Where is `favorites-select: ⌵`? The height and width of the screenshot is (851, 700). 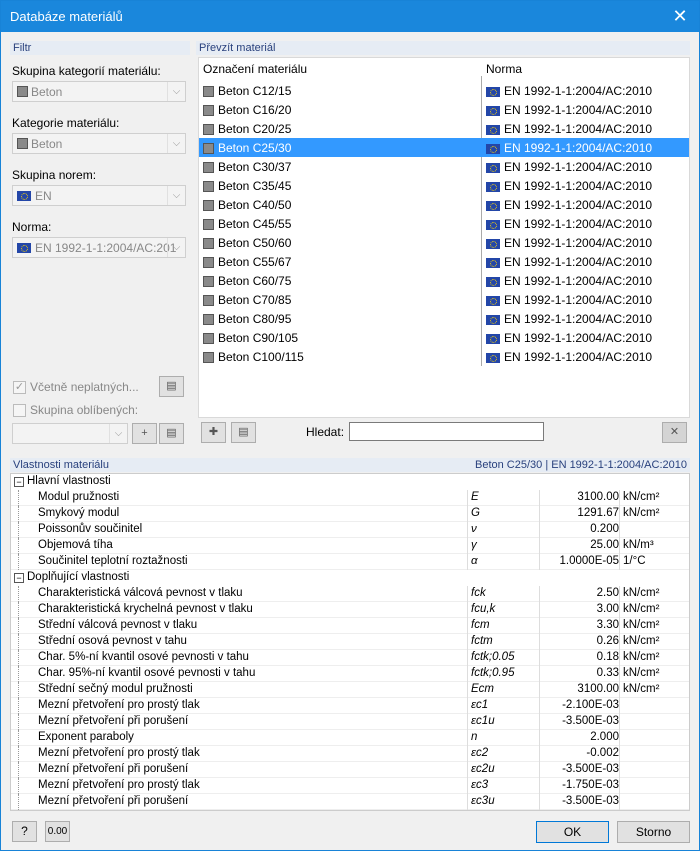 favorites-select: ⌵ is located at coordinates (70, 433).